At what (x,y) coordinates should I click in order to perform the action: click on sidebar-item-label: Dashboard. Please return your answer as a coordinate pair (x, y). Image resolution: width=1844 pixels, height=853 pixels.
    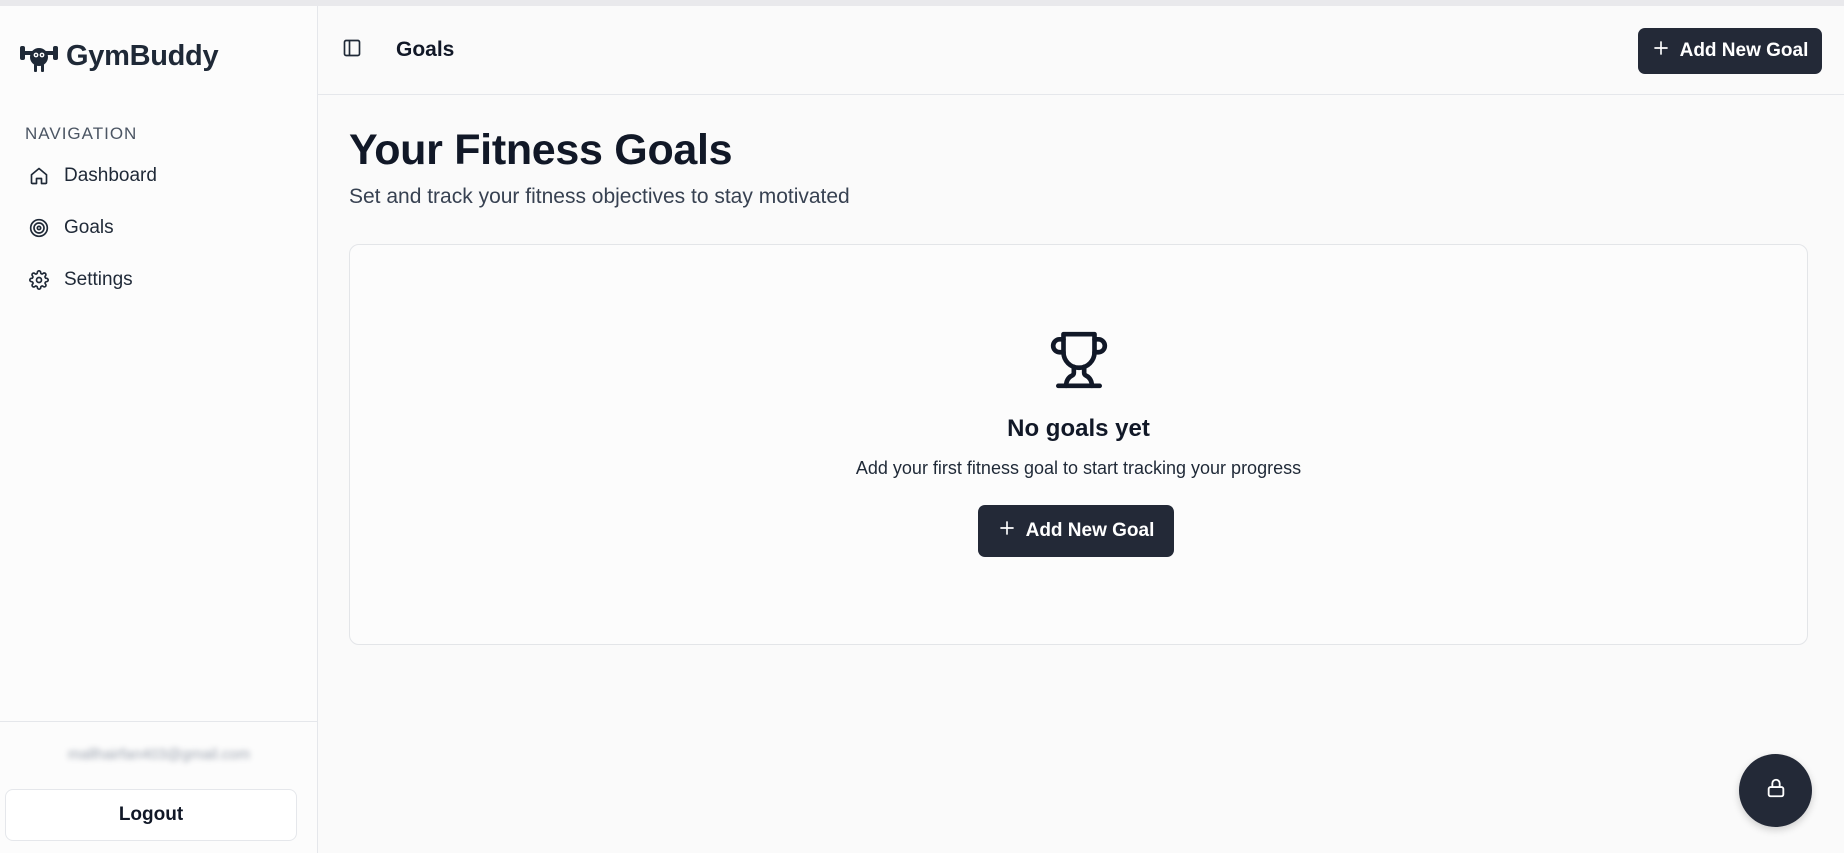
    Looking at the image, I should click on (110, 175).